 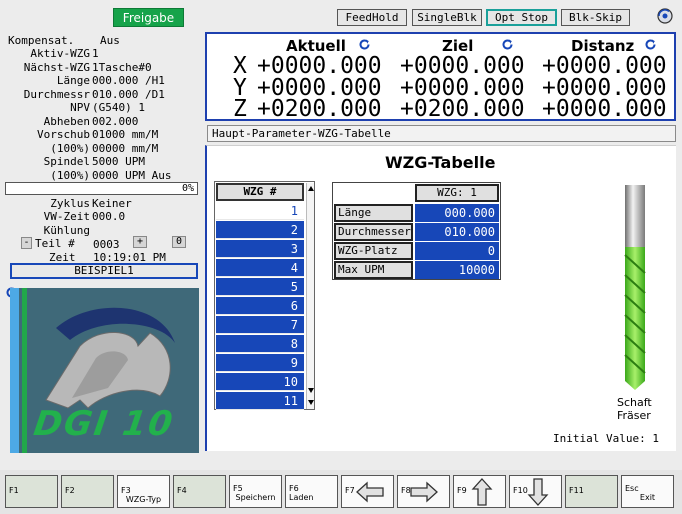 What do you see at coordinates (260, 211) in the screenshot?
I see `tool-list-item-1: 1` at bounding box center [260, 211].